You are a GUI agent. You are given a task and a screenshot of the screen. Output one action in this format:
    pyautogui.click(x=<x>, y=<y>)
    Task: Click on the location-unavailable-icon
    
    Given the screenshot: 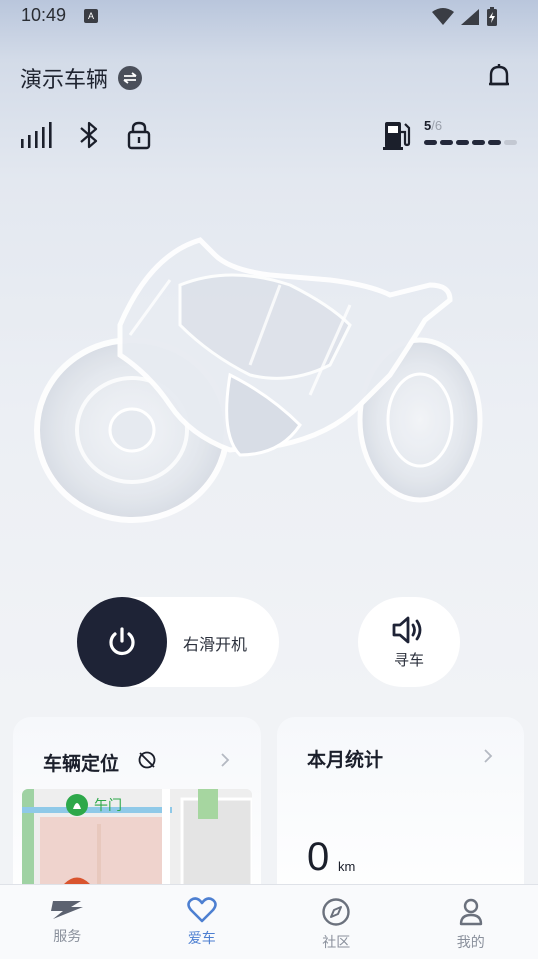 What is the action you would take?
    pyautogui.click(x=147, y=760)
    